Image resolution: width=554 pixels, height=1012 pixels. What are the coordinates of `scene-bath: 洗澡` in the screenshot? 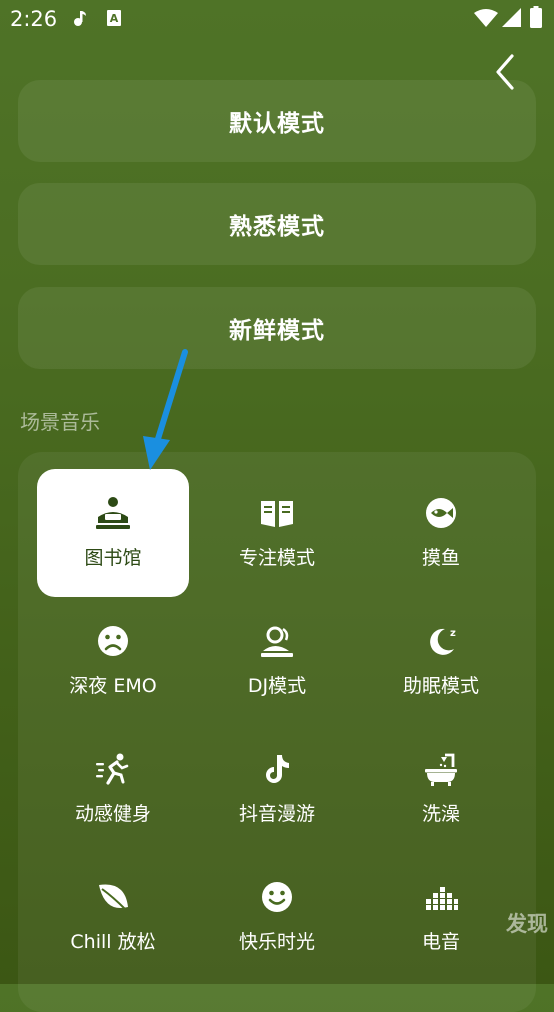 It's located at (441, 789).